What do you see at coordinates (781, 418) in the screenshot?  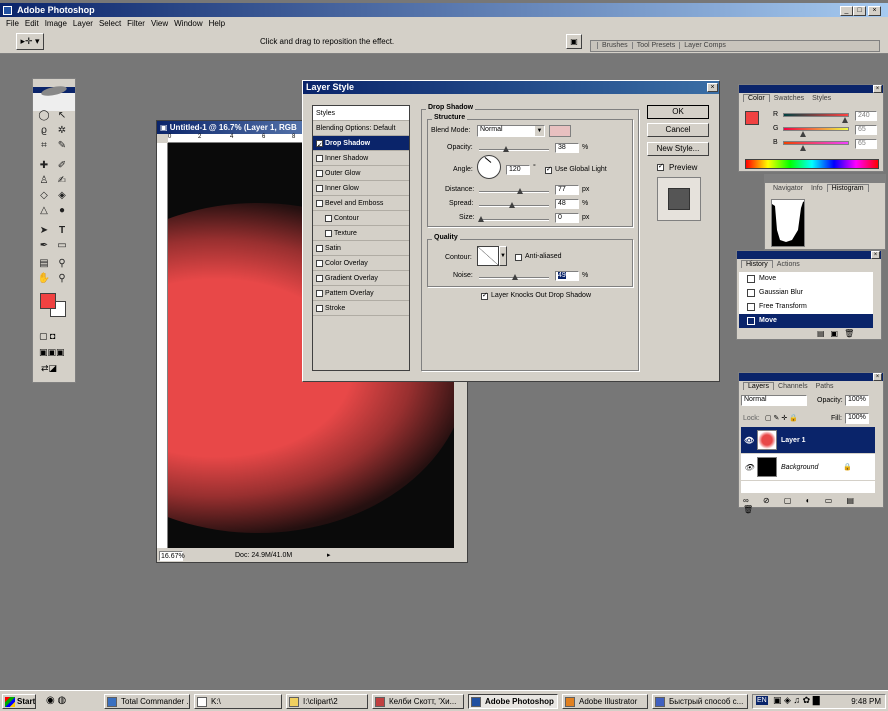 I see `lock-icons: ▢ ✎ ✛ 🔒` at bounding box center [781, 418].